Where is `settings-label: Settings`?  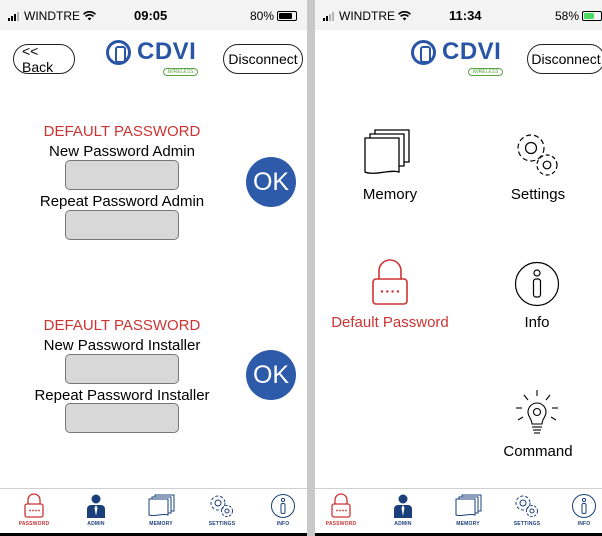
settings-label: Settings is located at coordinates (538, 194).